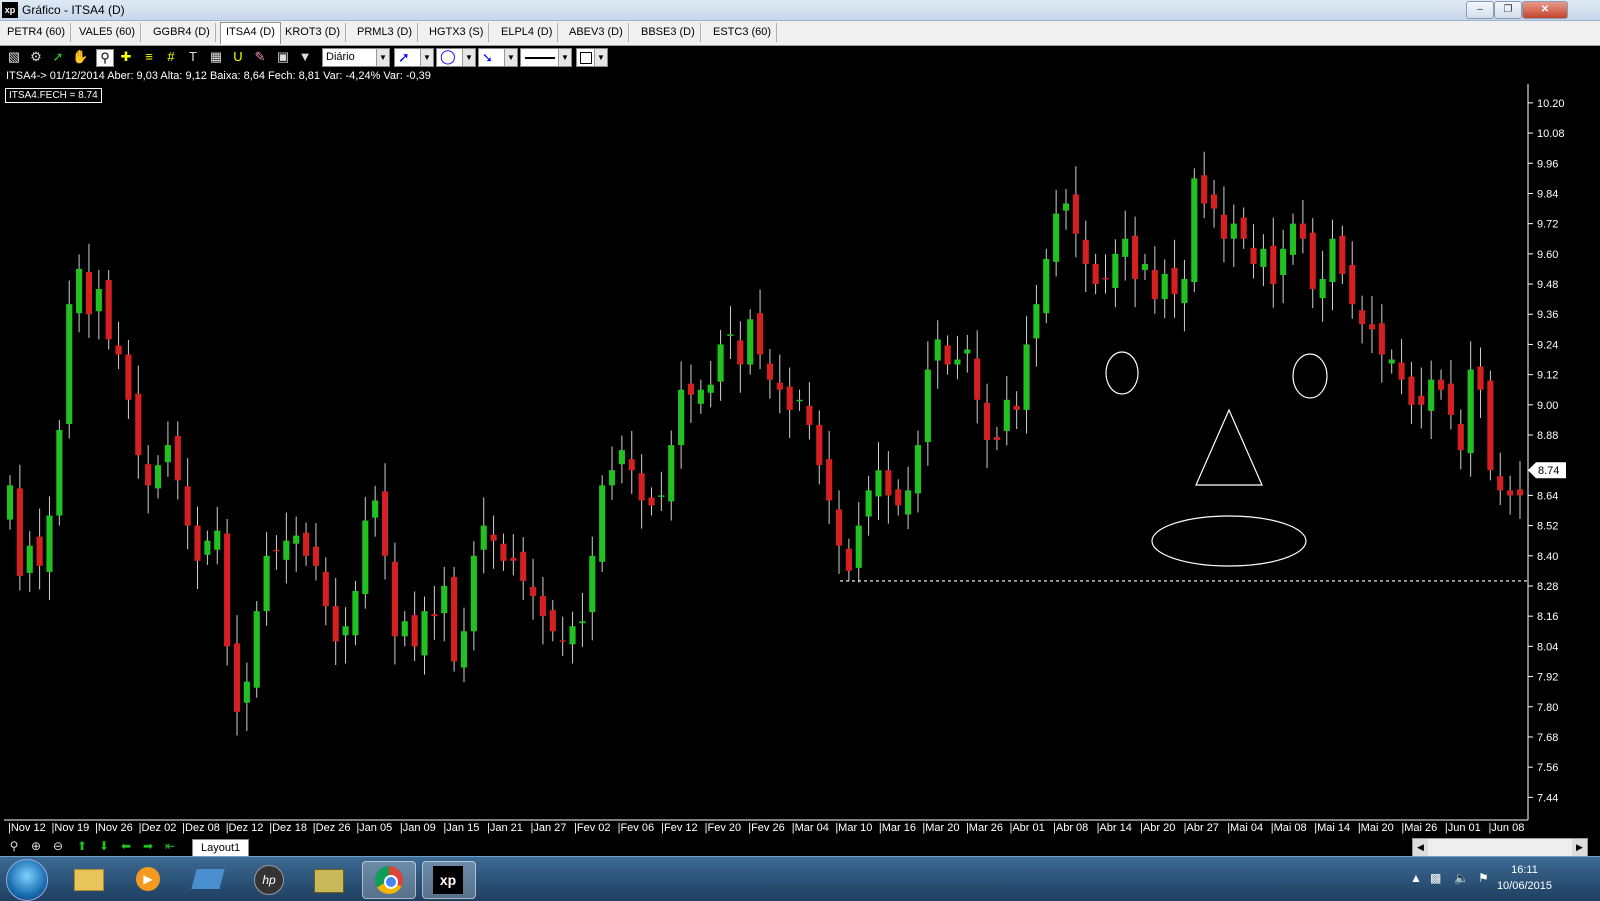 This screenshot has width=1600, height=901. Describe the element at coordinates (208, 879) in the screenshot. I see `remote-desktop-icon` at that location.